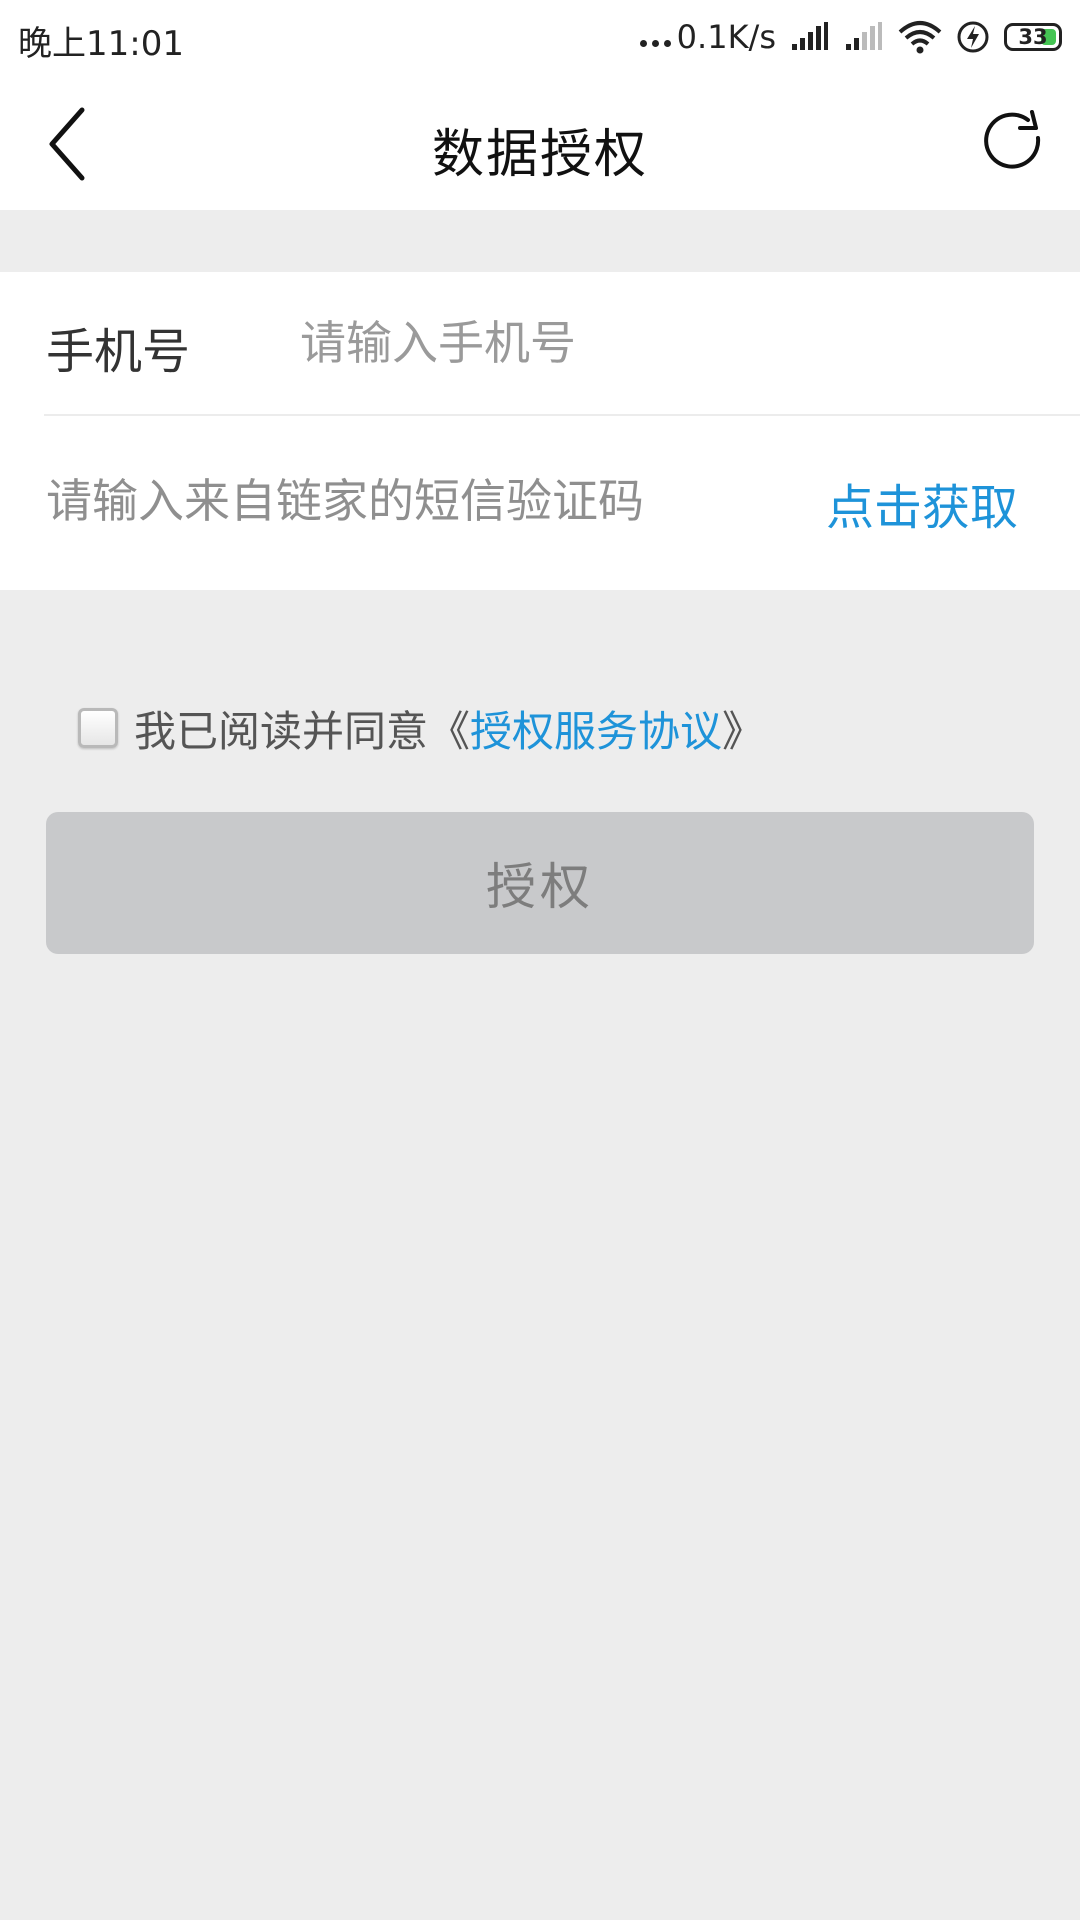  What do you see at coordinates (1012, 139) in the screenshot?
I see `refresh-icon` at bounding box center [1012, 139].